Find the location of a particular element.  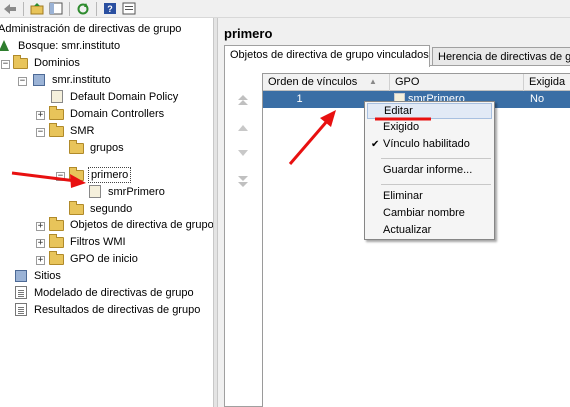

tree-item-segundo: segundo is located at coordinates (101, 209).